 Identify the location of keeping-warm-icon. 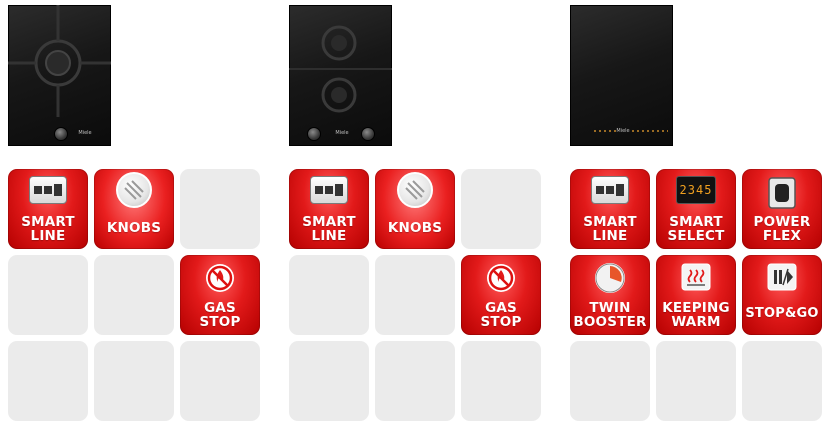
(696, 279).